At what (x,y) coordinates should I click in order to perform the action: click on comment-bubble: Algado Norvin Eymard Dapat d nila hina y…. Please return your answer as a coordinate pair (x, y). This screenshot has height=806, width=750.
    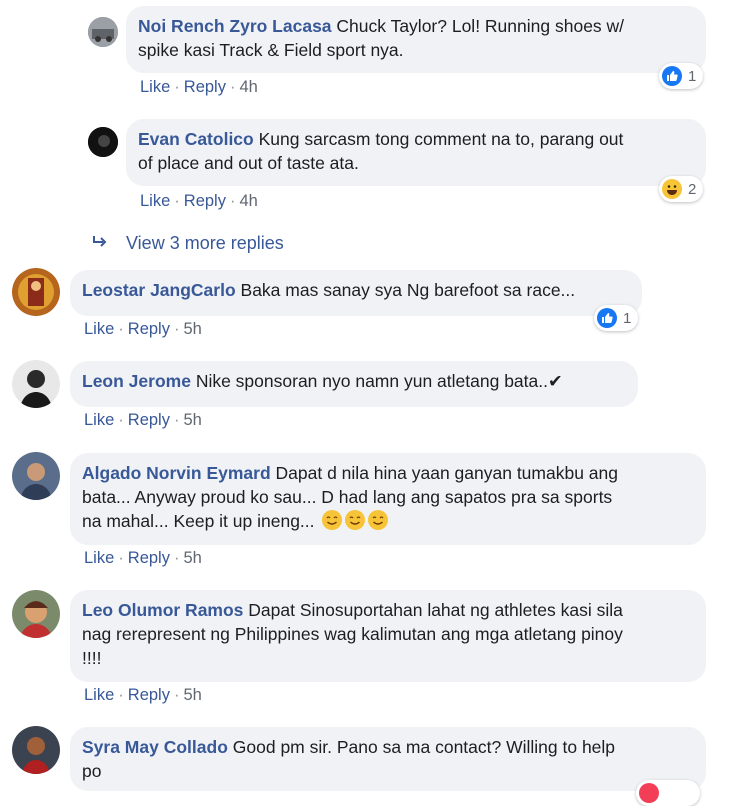
    Looking at the image, I should click on (388, 499).